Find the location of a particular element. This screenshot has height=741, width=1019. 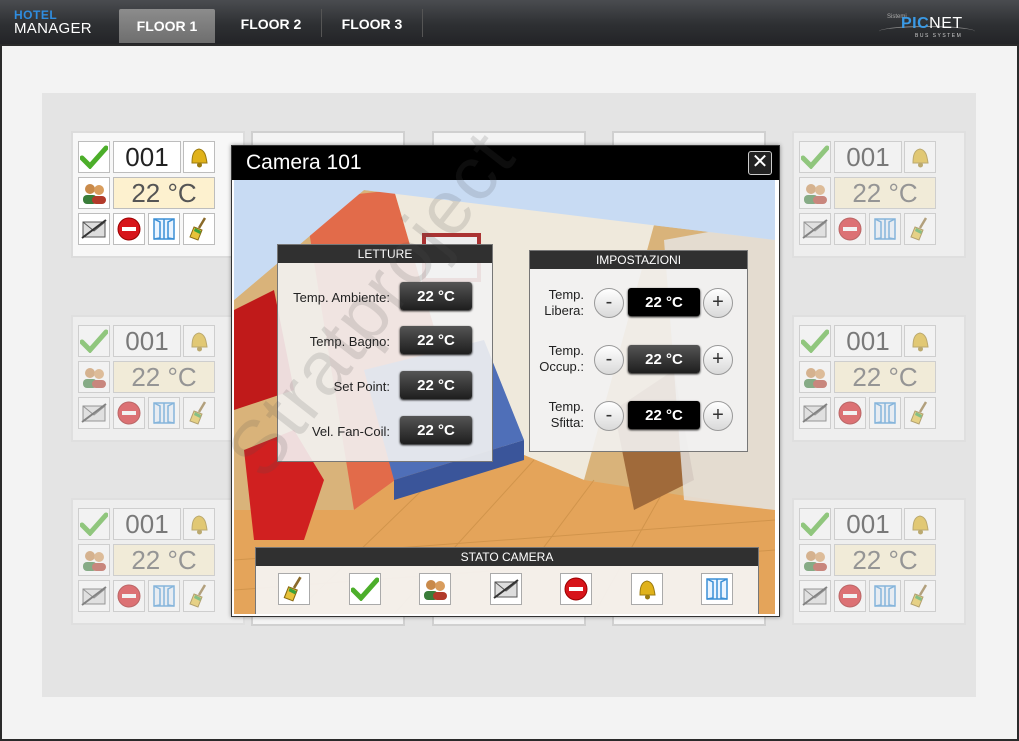

tab-floor-3: FLOOR 3 is located at coordinates (372, 26).